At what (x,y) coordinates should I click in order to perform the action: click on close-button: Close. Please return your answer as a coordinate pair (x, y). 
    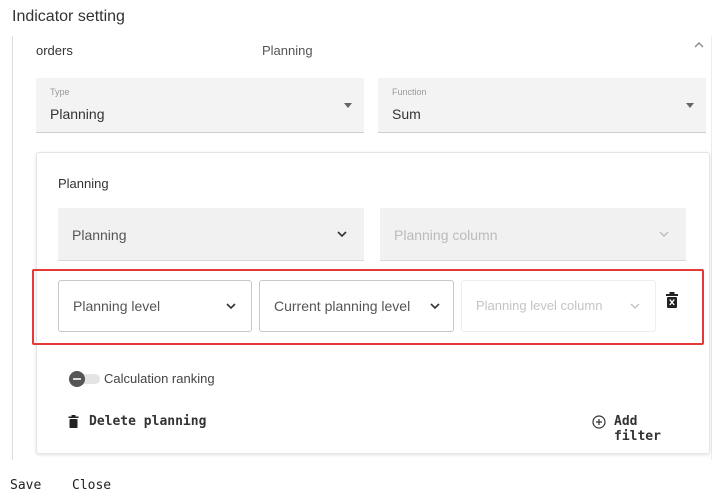
    Looking at the image, I should click on (91, 485).